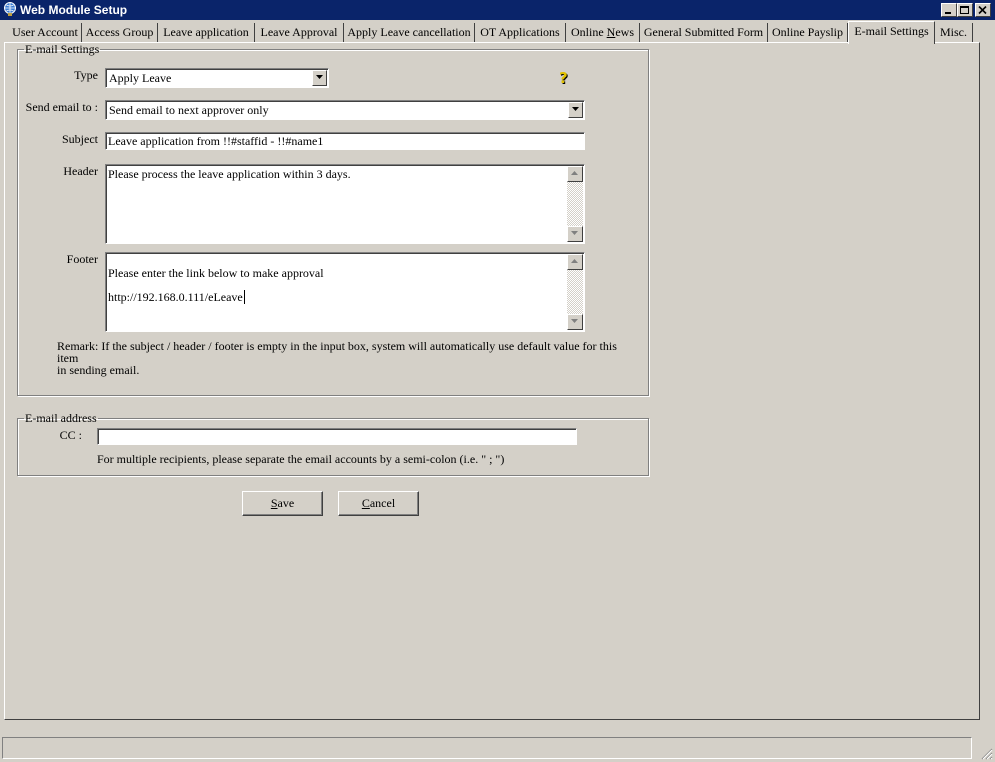 Image resolution: width=995 pixels, height=762 pixels. I want to click on header-scroll-down-button, so click(575, 234).